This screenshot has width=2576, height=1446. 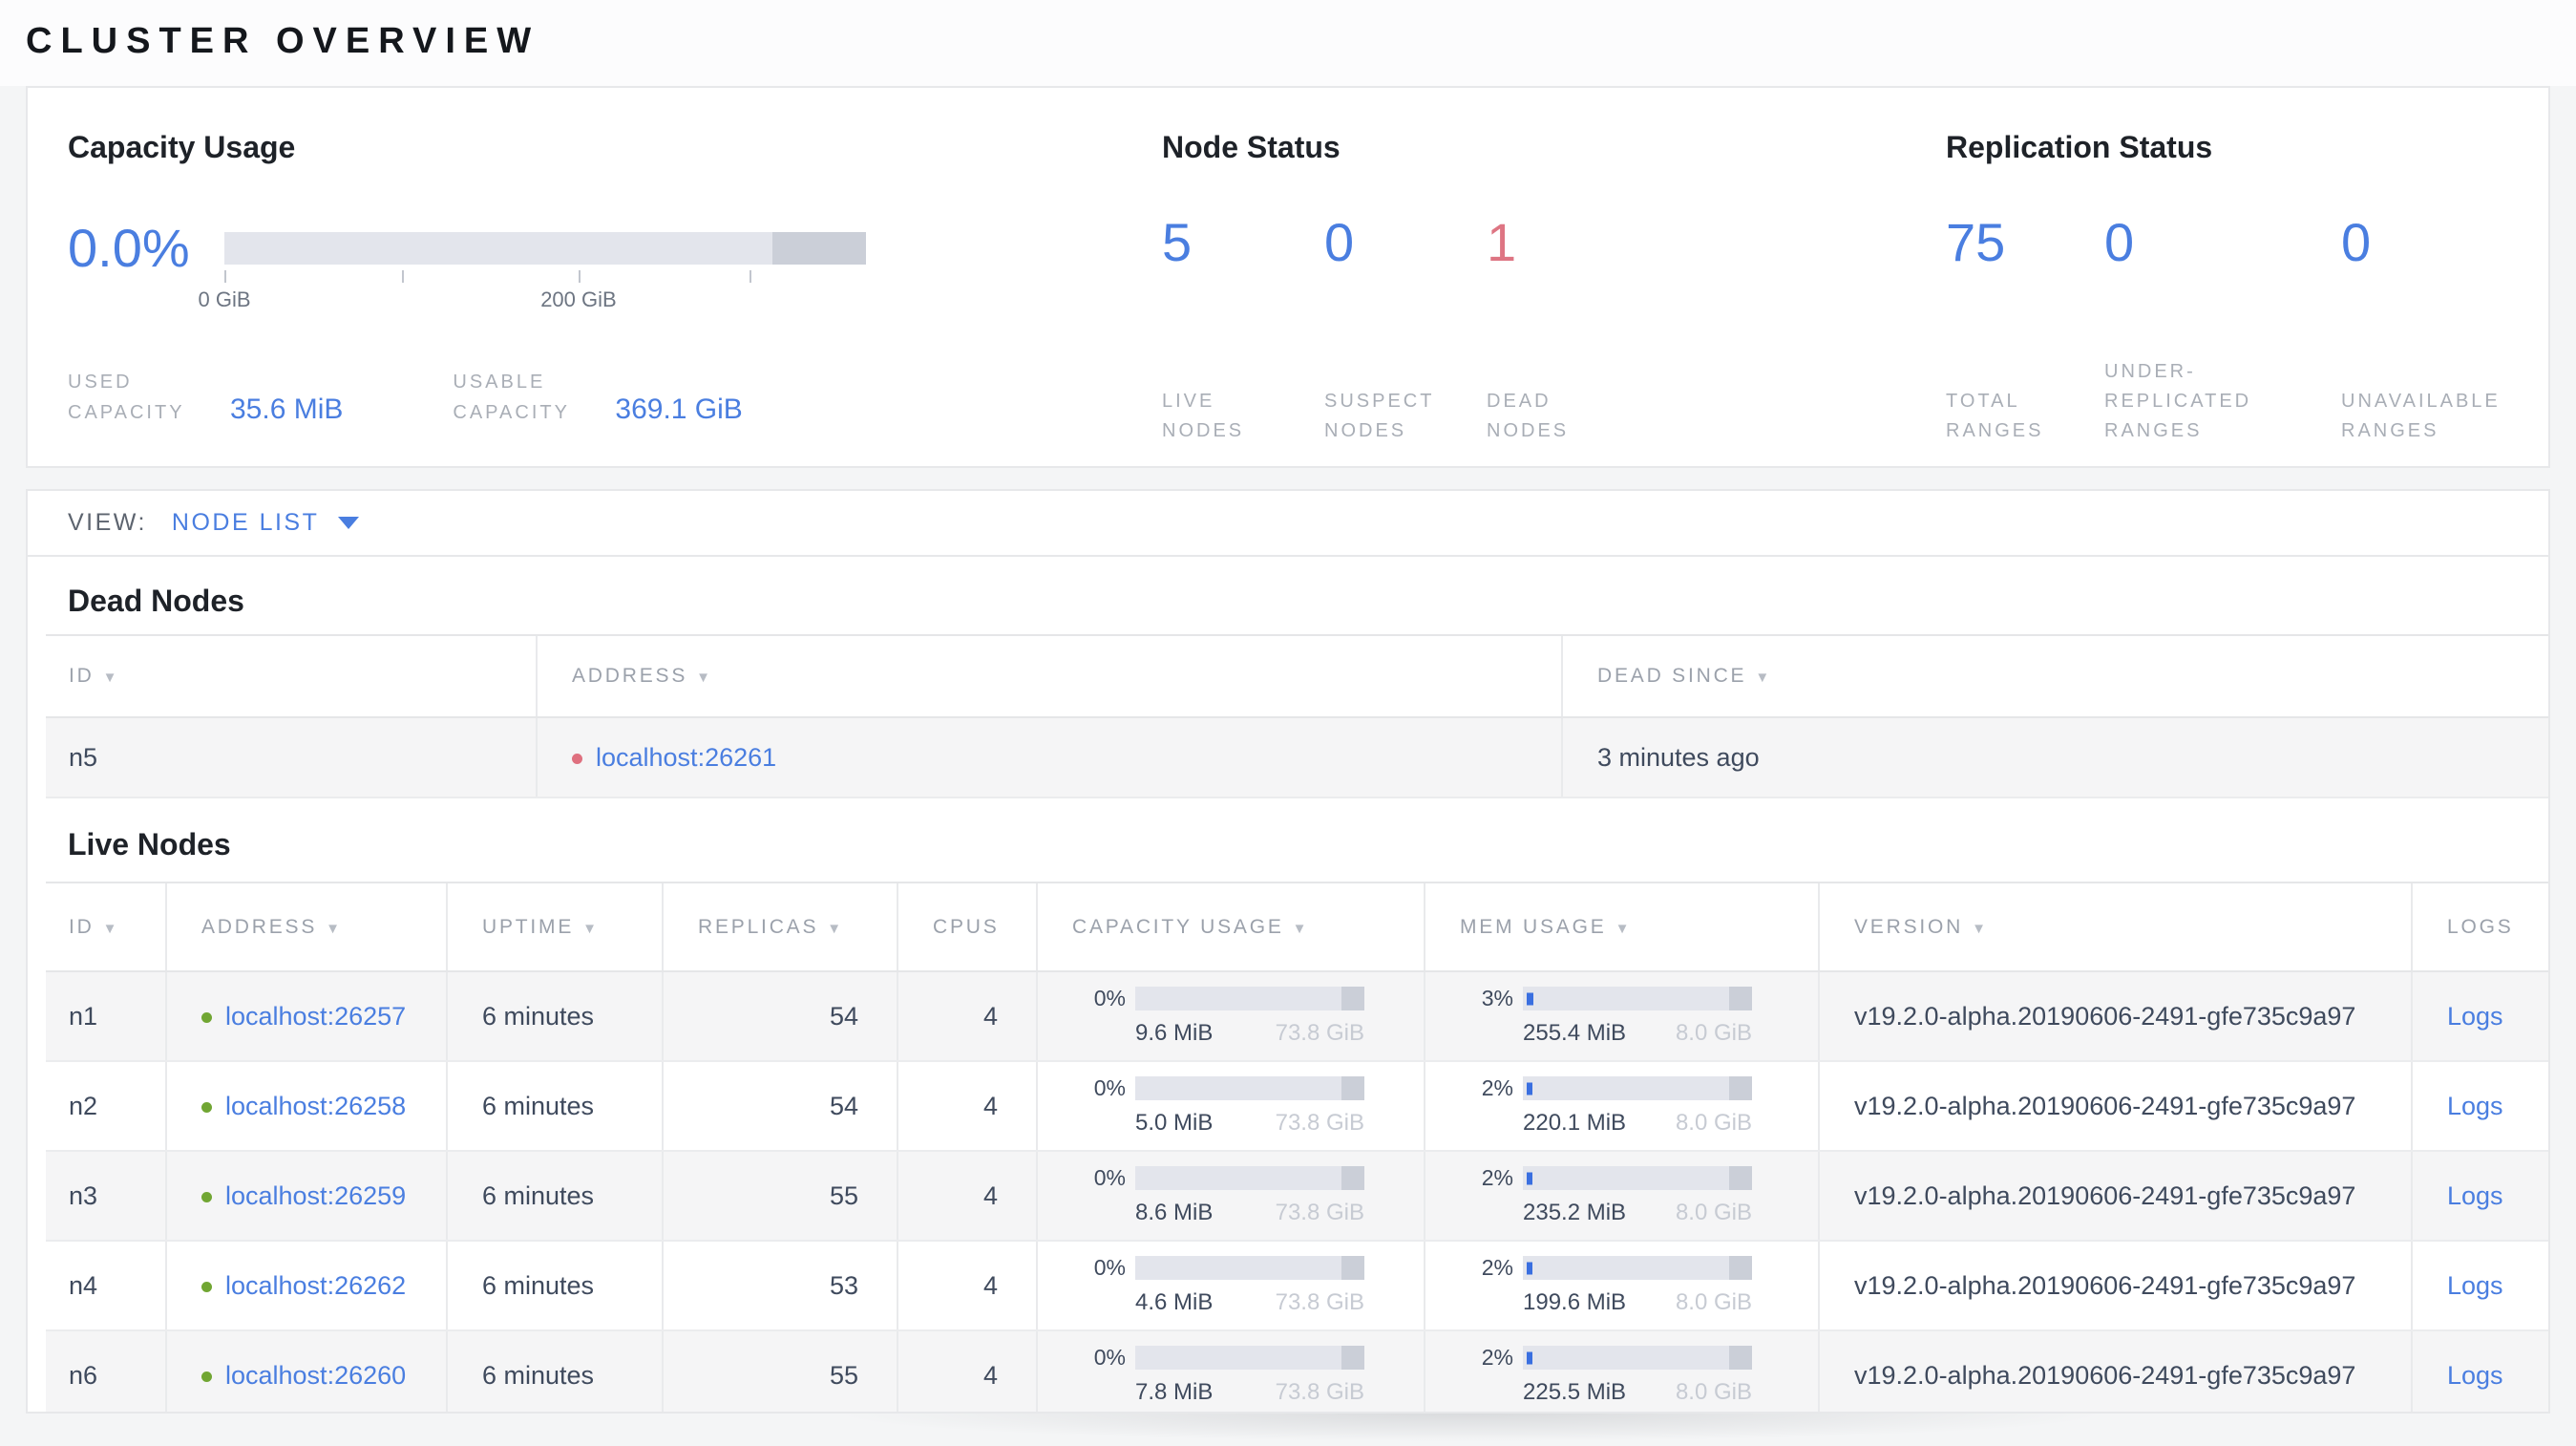 What do you see at coordinates (818, 248) in the screenshot?
I see `capacity-bar-dark-segment` at bounding box center [818, 248].